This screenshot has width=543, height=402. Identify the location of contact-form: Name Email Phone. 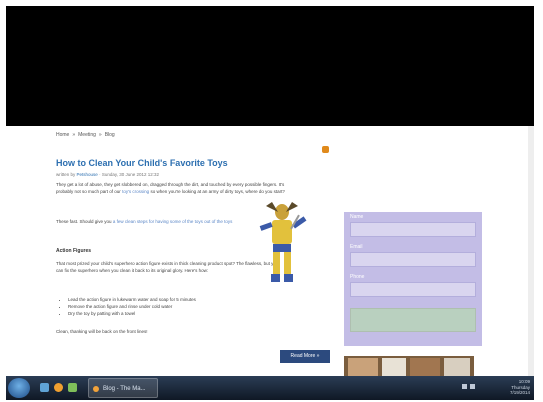
(413, 279).